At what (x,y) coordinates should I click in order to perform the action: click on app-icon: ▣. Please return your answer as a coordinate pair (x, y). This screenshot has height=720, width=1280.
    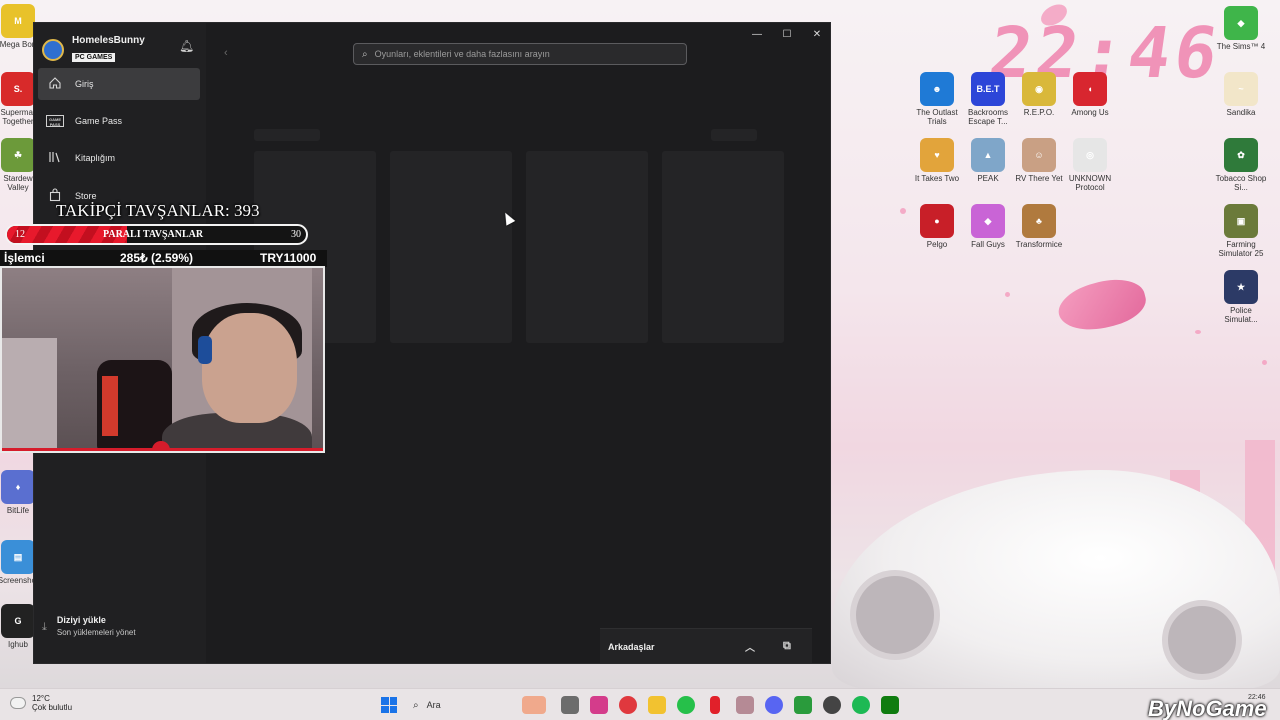
    Looking at the image, I should click on (1241, 221).